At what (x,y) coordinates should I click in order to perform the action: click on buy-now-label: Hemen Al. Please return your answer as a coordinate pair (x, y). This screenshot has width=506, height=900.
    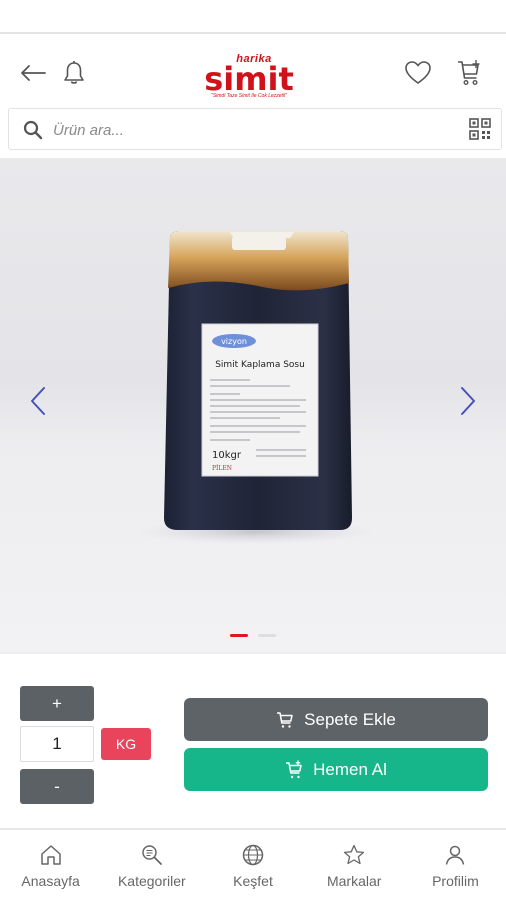
    Looking at the image, I should click on (350, 769).